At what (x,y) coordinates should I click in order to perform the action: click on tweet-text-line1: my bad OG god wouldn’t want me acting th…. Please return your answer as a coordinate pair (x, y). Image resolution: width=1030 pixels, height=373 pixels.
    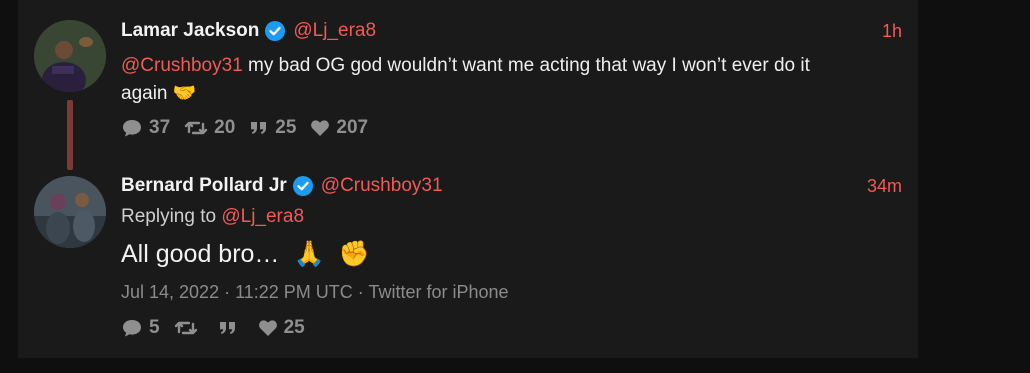
    Looking at the image, I should click on (526, 65).